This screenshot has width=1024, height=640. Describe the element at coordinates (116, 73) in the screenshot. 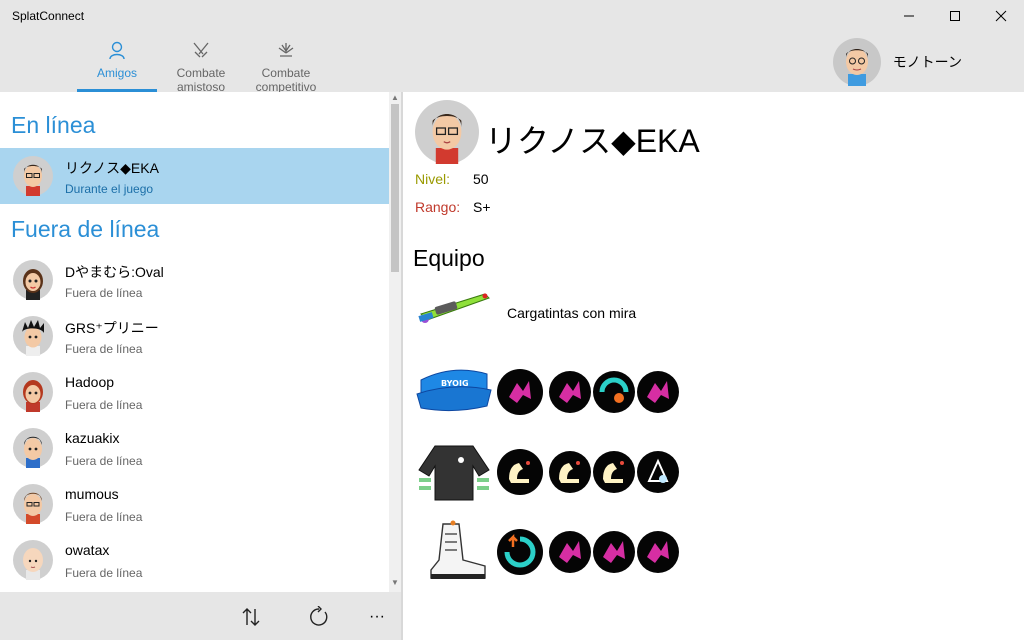

I see `tab-amigos-label: Amigos` at that location.